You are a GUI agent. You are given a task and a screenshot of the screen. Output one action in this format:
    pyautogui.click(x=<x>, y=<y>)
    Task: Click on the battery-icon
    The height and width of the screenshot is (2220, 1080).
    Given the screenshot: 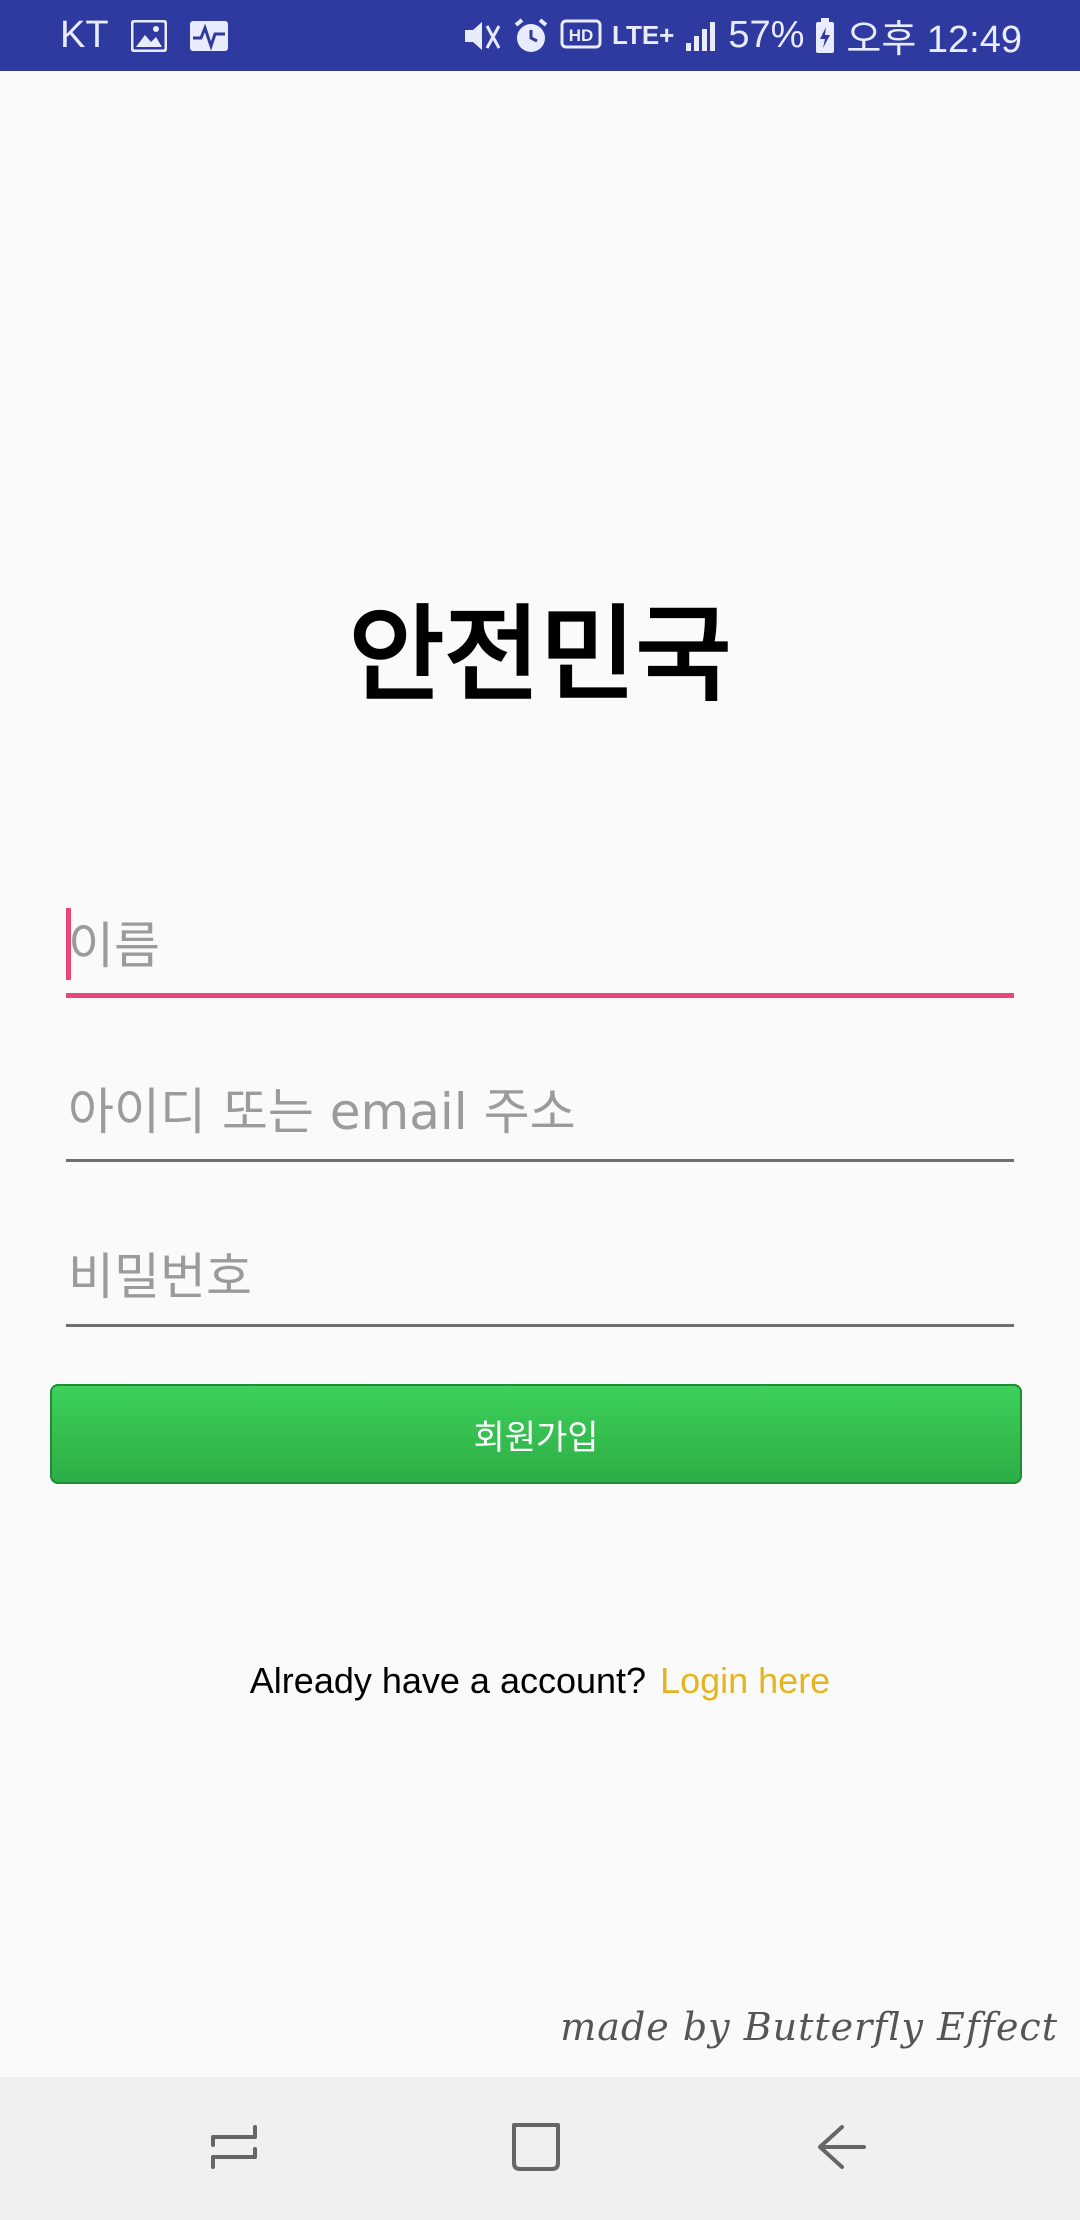 What is the action you would take?
    pyautogui.click(x=825, y=36)
    